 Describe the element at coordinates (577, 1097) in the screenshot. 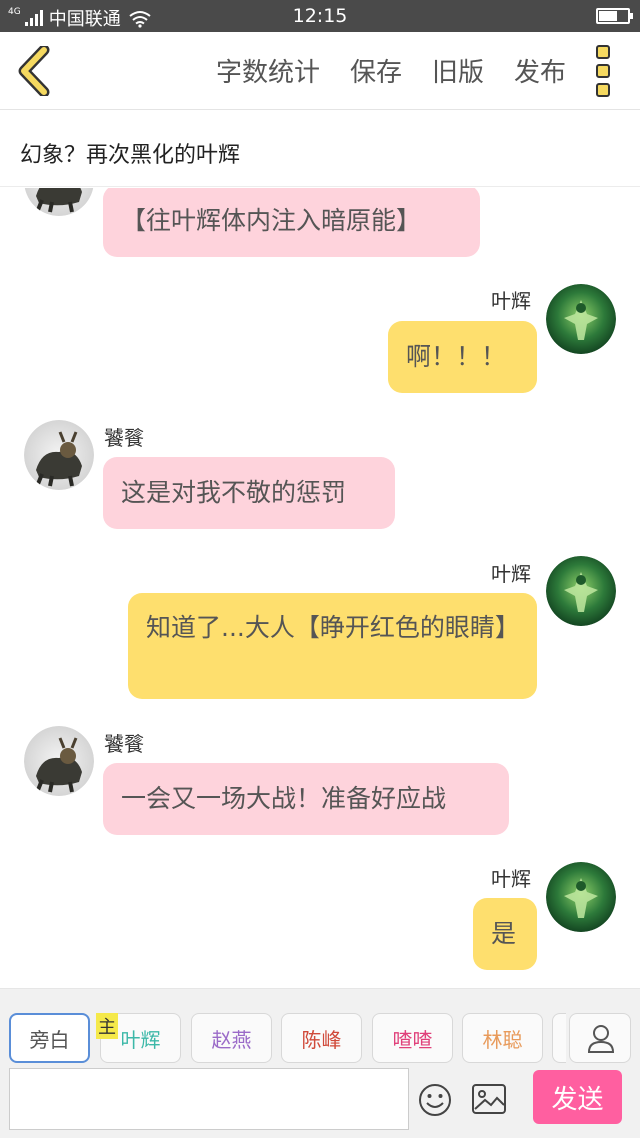

I see `send-button: 发送` at that location.